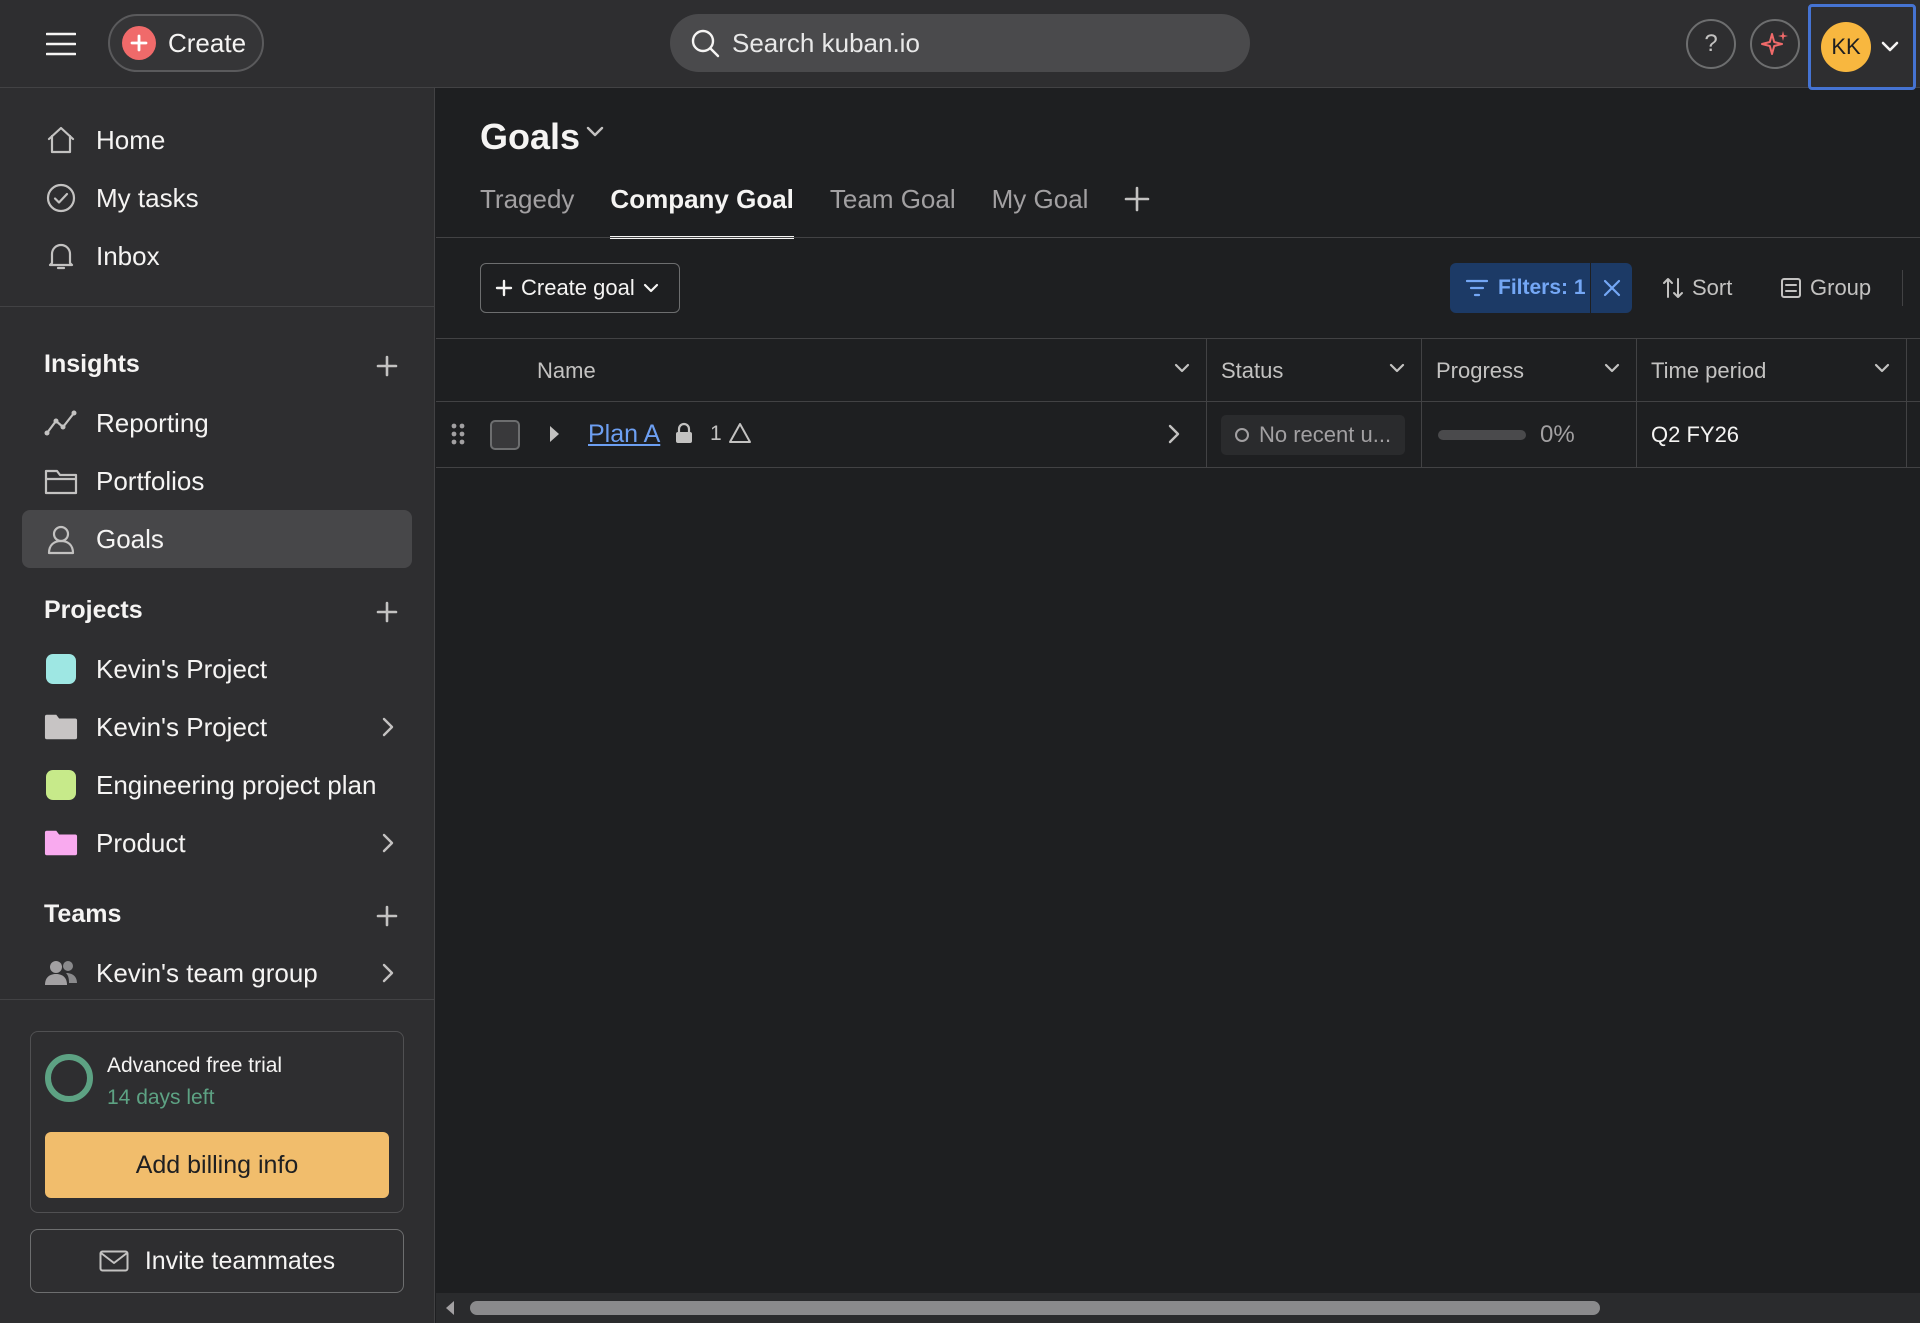 The height and width of the screenshot is (1323, 1920). I want to click on filters-button: Filters: 1, so click(1520, 288).